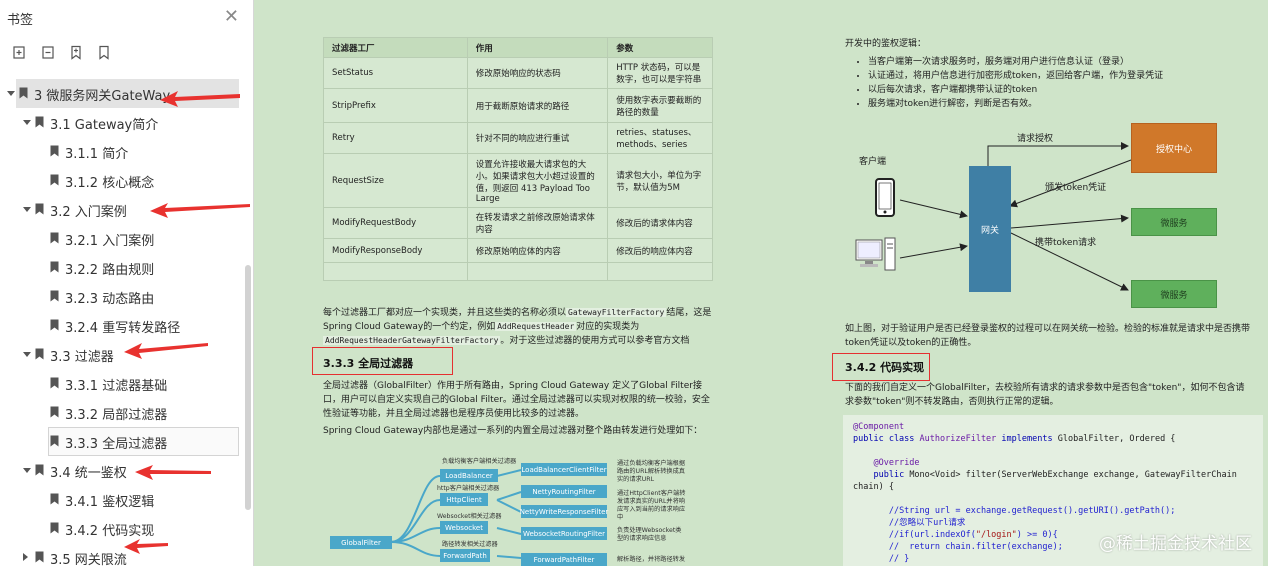 This screenshot has width=1268, height=566. I want to click on sidebar-item: 3.2.1 入门案例, so click(126, 238).